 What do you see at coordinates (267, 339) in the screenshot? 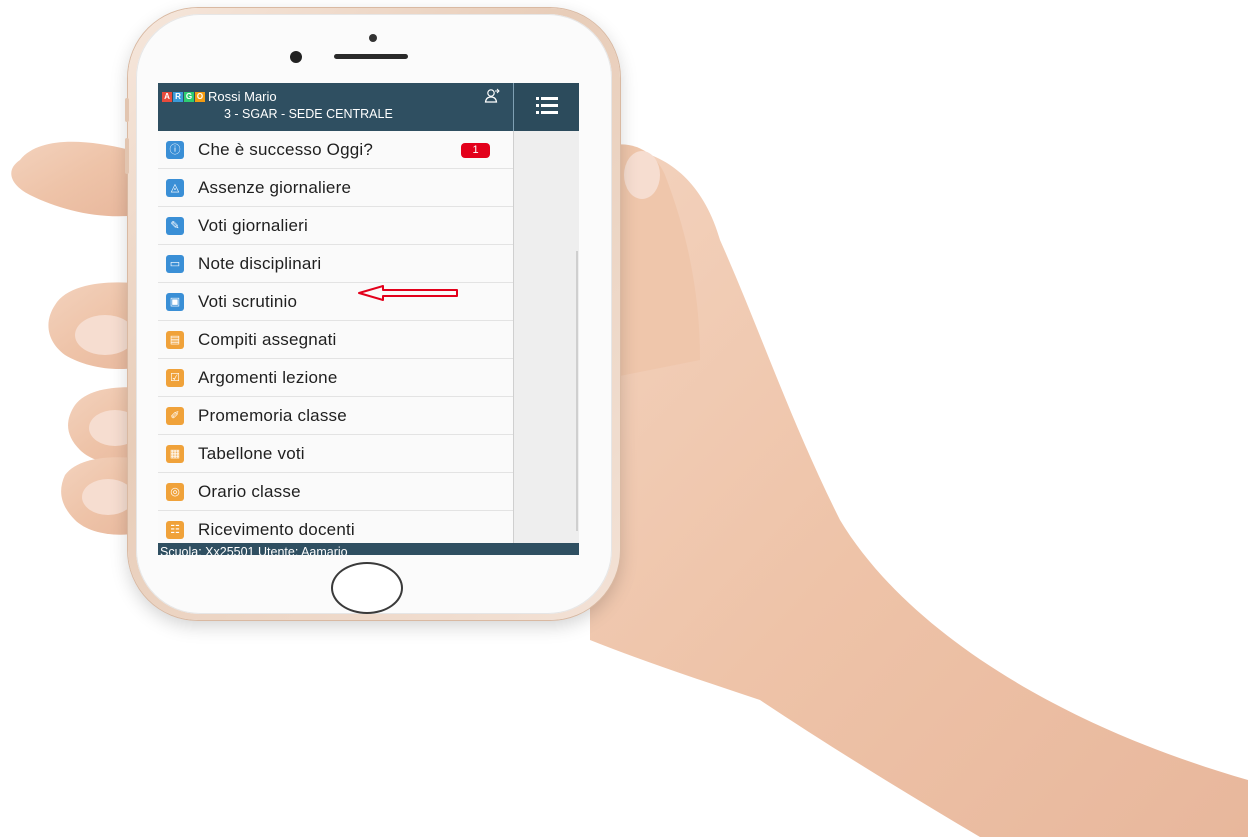
I see `menu-item-label: Compiti assegnati` at bounding box center [267, 339].